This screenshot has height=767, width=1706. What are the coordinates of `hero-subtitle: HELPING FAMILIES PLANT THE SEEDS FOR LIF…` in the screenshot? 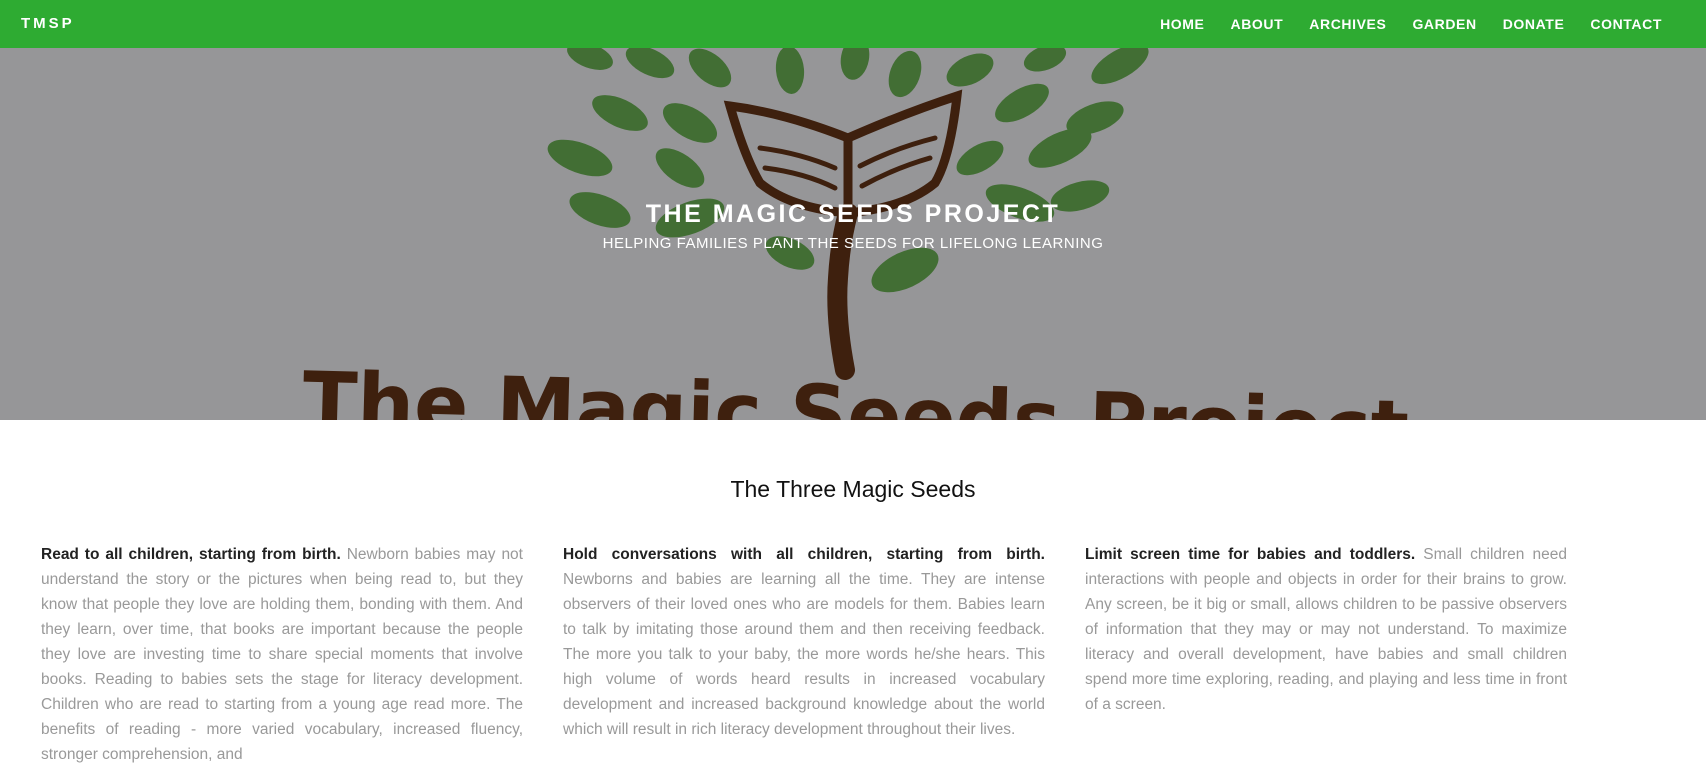 It's located at (853, 243).